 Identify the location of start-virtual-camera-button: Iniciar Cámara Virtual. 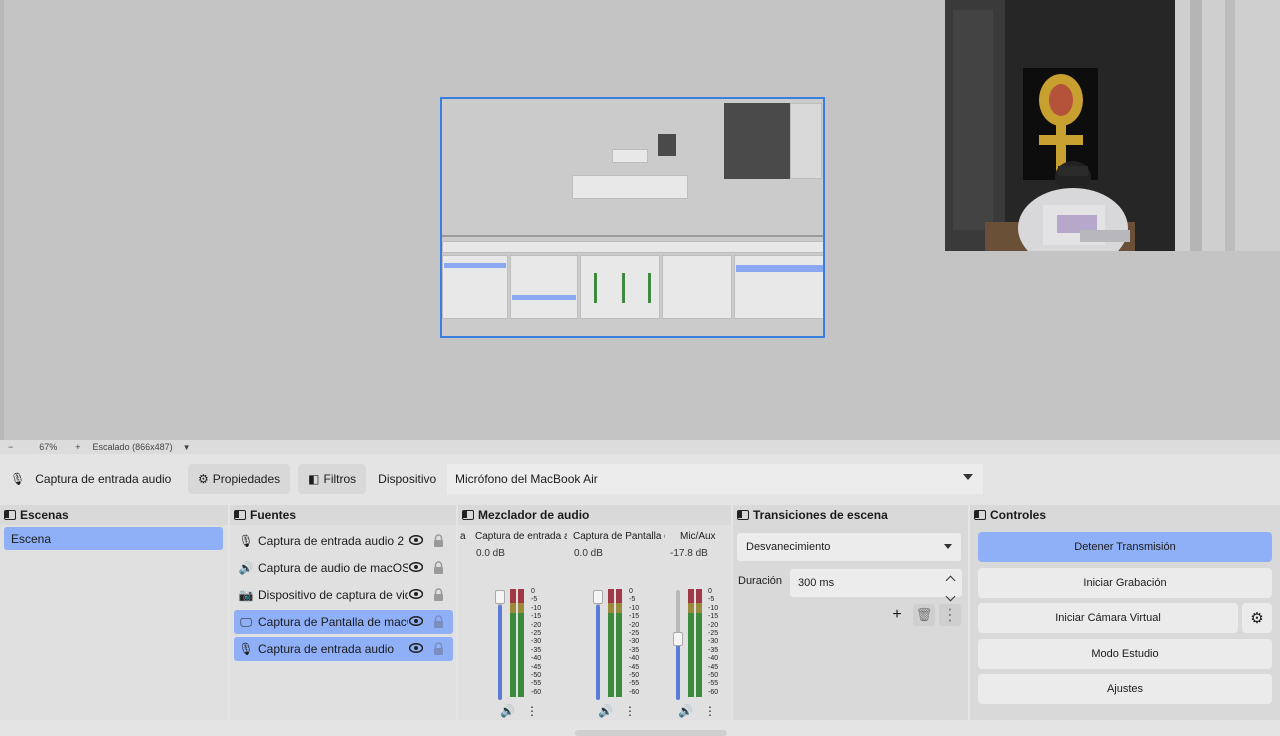
(1108, 618).